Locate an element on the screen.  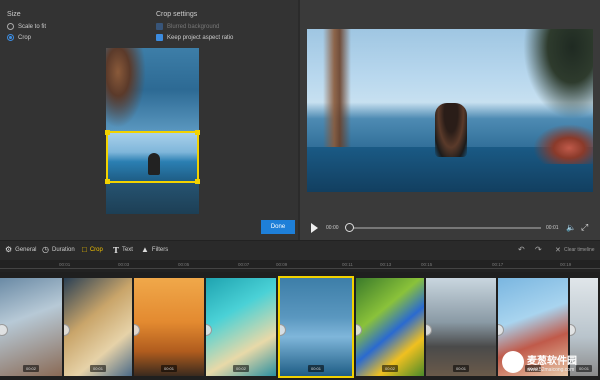
clear-timeline-button: Clear timeline is located at coordinates (579, 250).